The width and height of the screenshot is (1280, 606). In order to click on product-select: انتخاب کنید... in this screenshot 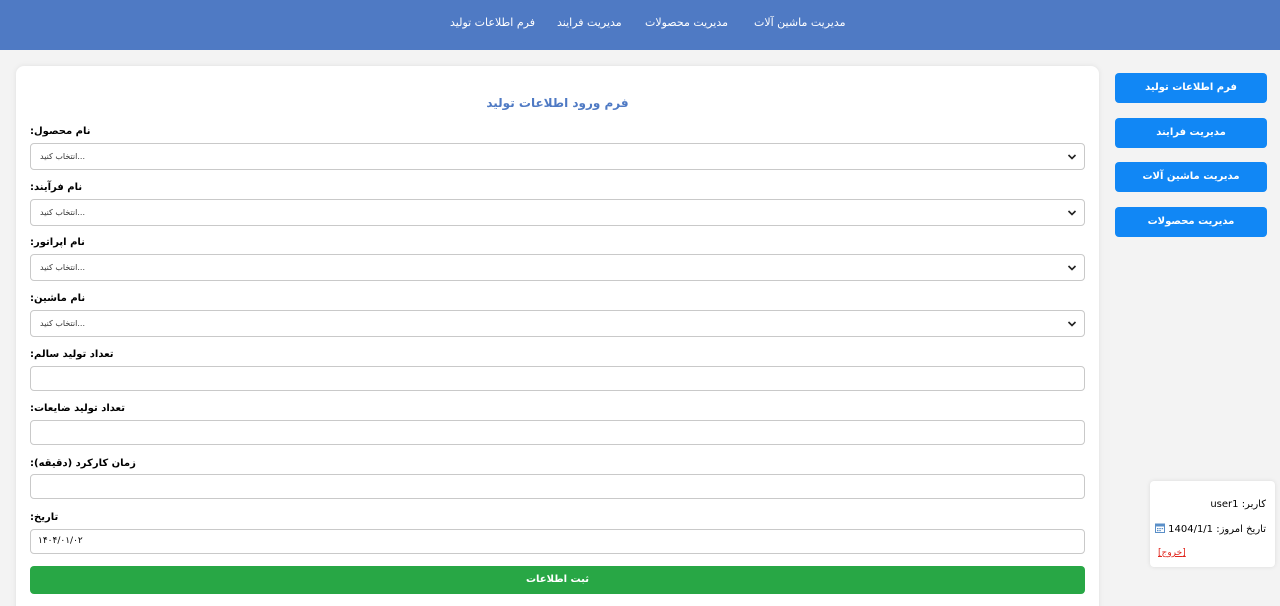, I will do `click(557, 156)`.